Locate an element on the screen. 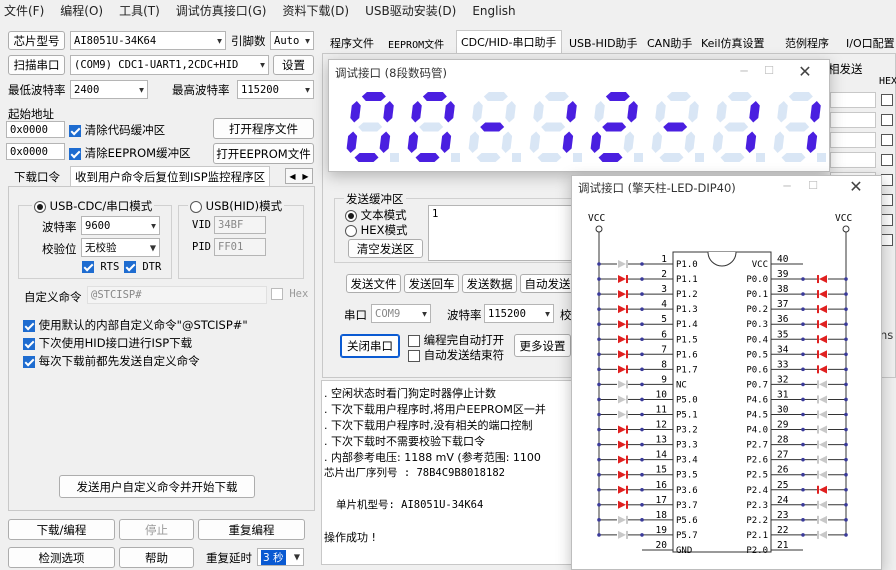 This screenshot has height=570, width=896. hid-isp-label: 下次使用HID接口进行ISP下载 is located at coordinates (115, 343).